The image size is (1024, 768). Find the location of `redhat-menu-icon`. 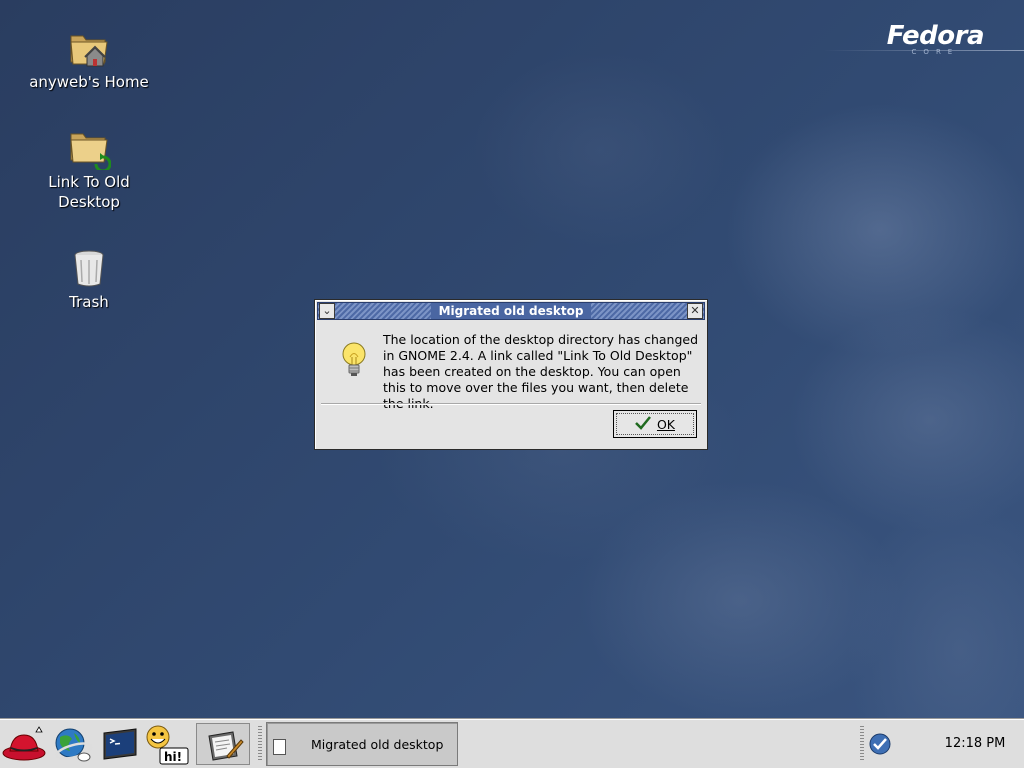

redhat-menu-icon is located at coordinates (25, 747).